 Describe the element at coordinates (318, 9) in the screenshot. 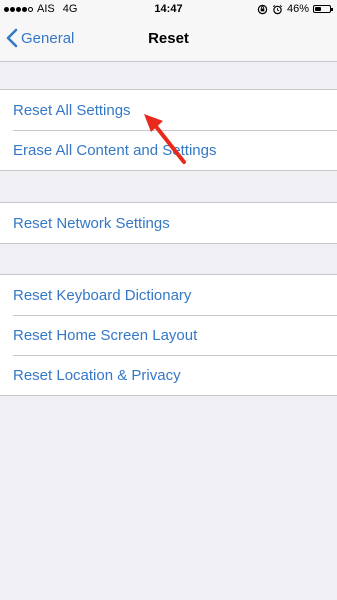

I see `battery-fill` at that location.